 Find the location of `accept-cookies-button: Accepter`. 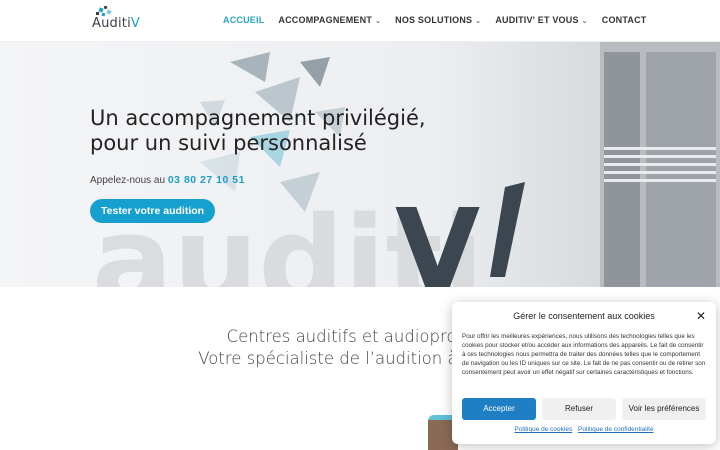

accept-cookies-button: Accepter is located at coordinates (499, 409).